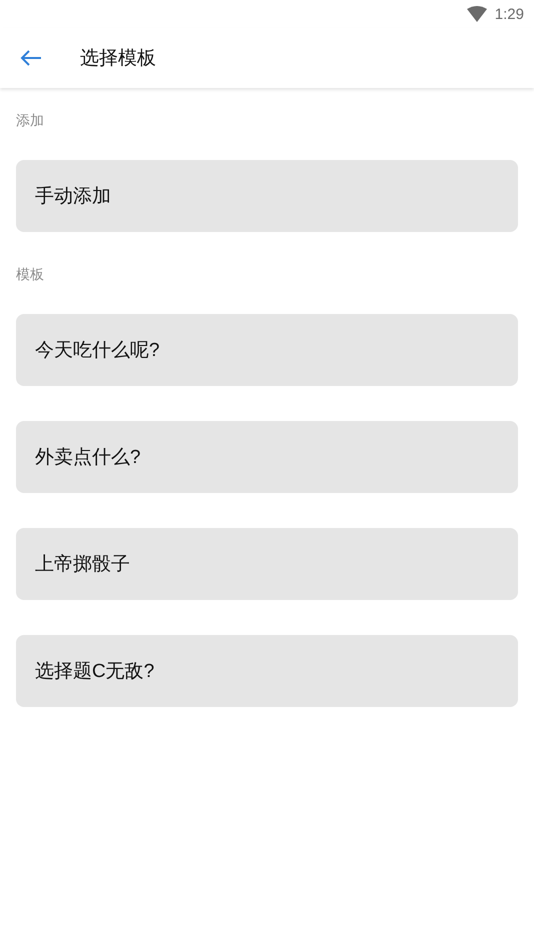  Describe the element at coordinates (31, 58) in the screenshot. I see `back-arrow-icon` at that location.